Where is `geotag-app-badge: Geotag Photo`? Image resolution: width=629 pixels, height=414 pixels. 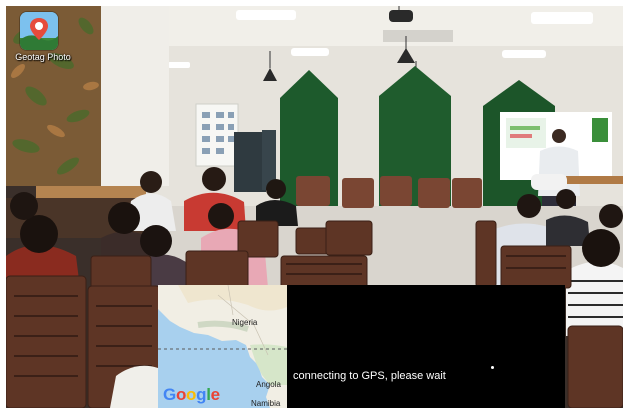
geotag-app-badge: Geotag Photo is located at coordinates (41, 42).